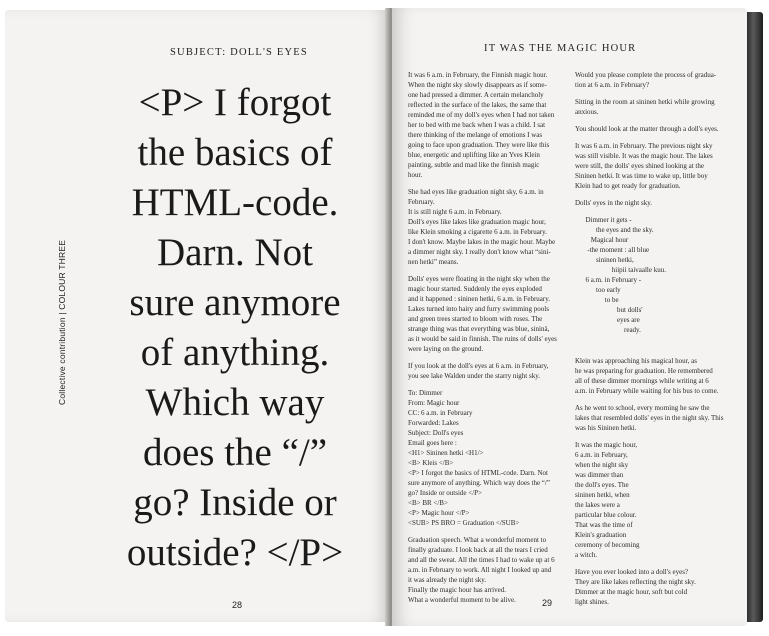 The height and width of the screenshot is (636, 769). What do you see at coordinates (415, 175) in the screenshot?
I see `text-line: hour.` at bounding box center [415, 175].